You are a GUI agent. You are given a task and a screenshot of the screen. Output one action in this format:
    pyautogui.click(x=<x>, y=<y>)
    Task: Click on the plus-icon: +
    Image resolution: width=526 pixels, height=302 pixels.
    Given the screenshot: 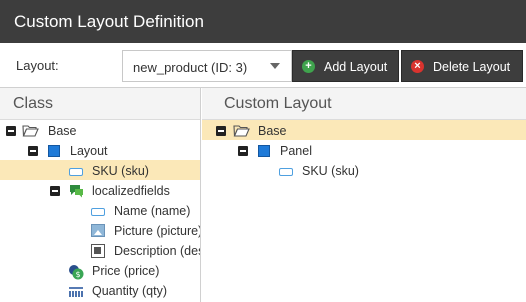 What is the action you would take?
    pyautogui.click(x=308, y=66)
    